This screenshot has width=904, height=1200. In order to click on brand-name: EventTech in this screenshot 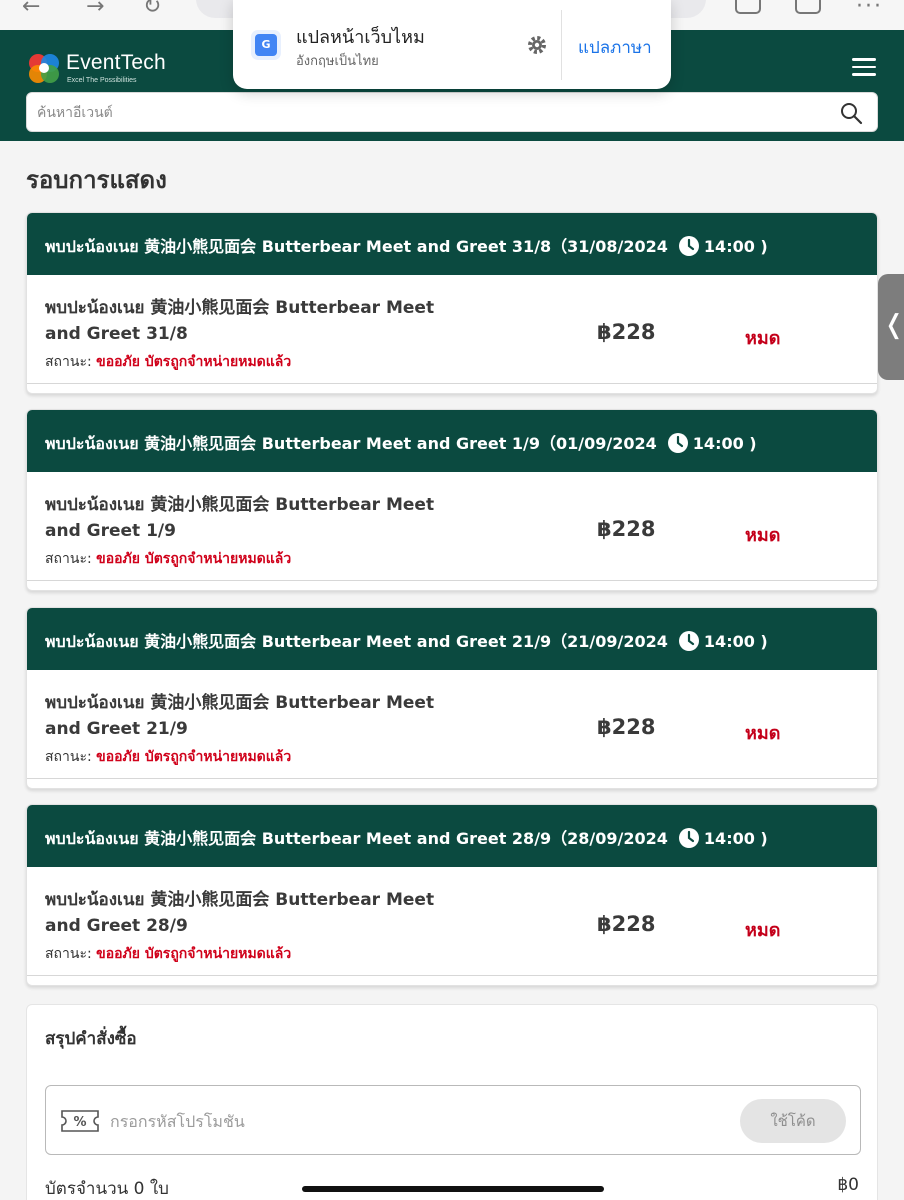, I will do `click(116, 62)`.